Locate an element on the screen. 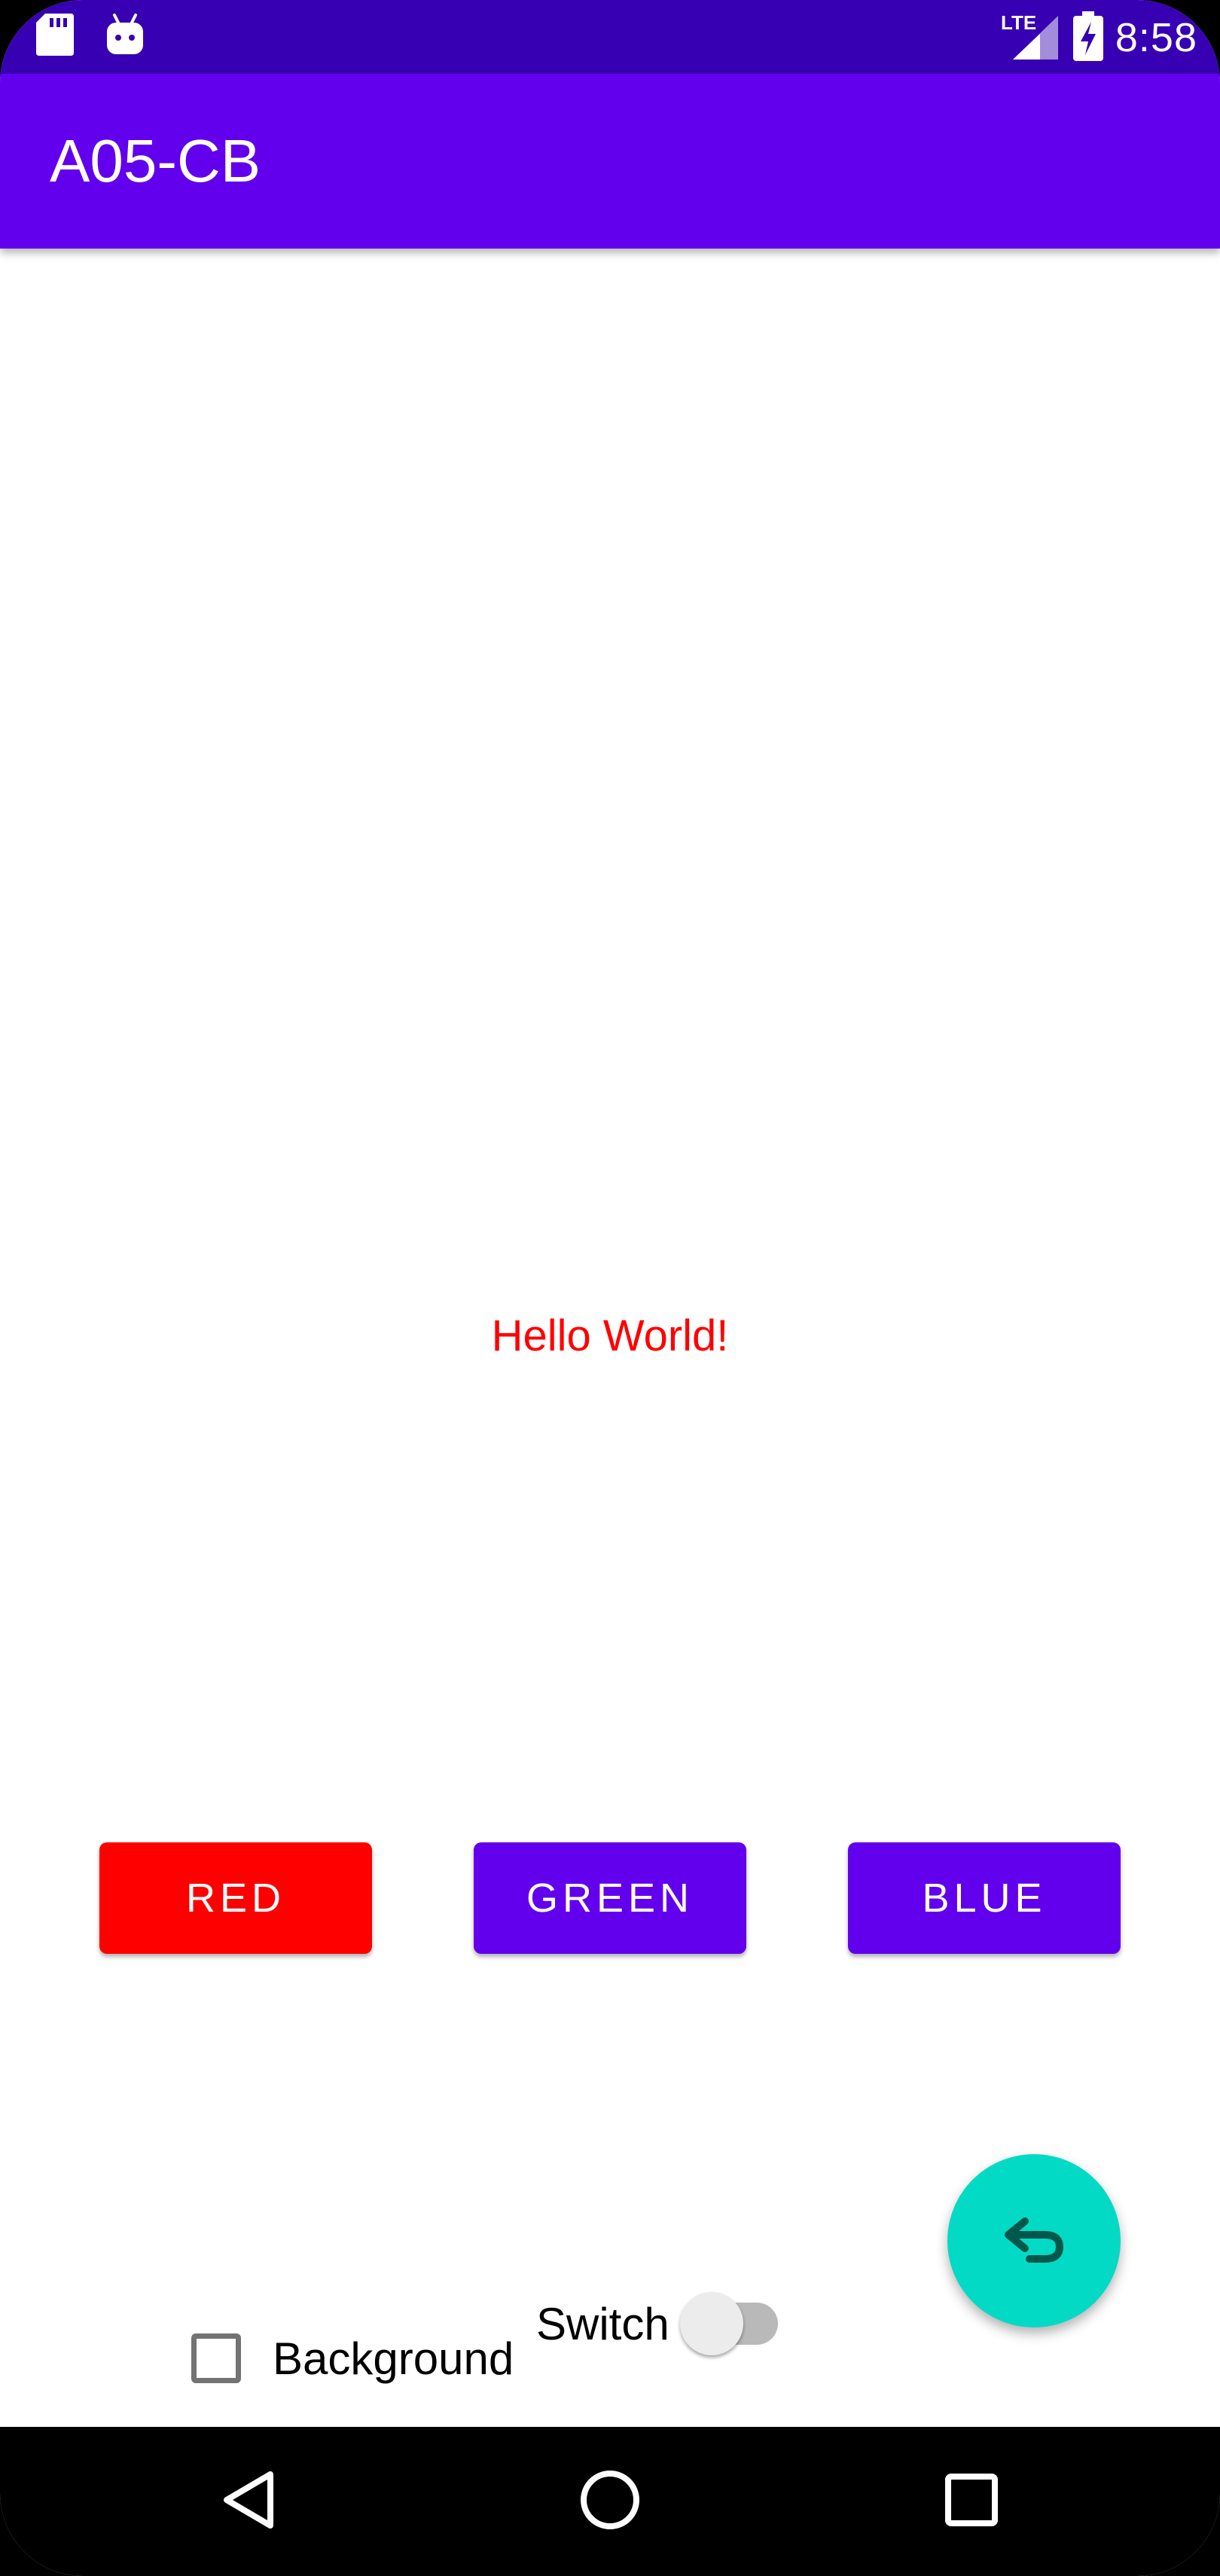  hello-text: Hello World! is located at coordinates (610, 1336).